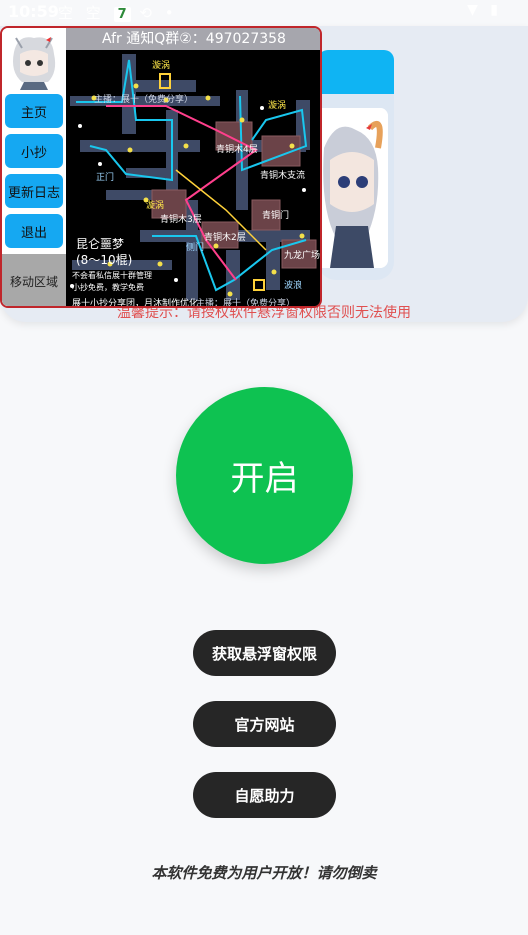 The image size is (528, 935). I want to click on map-label-side-gate: 侧门, so click(195, 248).